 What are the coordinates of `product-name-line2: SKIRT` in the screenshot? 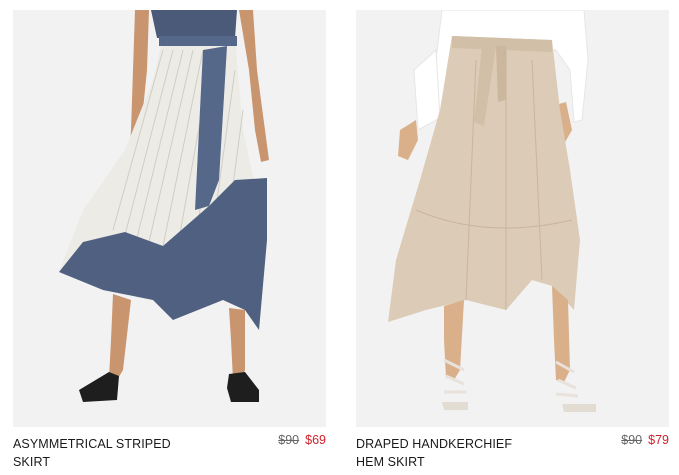 It's located at (32, 462).